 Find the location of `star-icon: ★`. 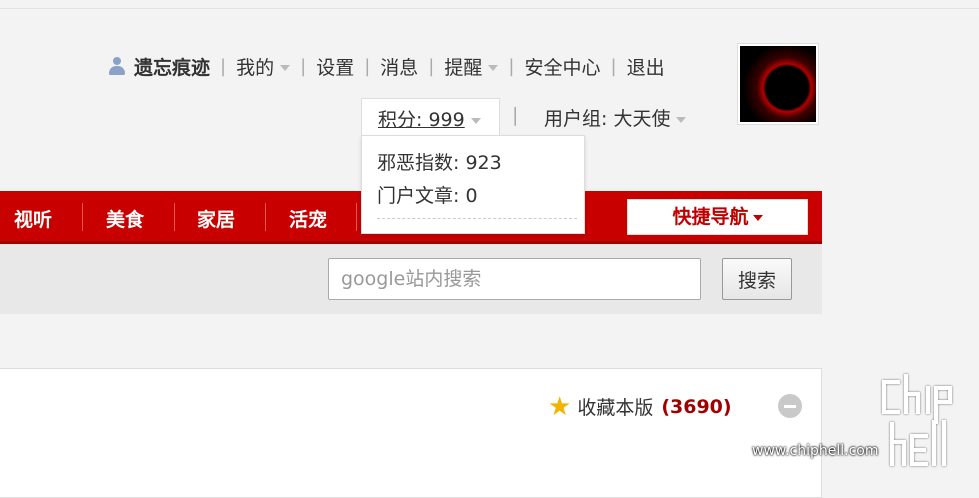

star-icon: ★ is located at coordinates (560, 406).